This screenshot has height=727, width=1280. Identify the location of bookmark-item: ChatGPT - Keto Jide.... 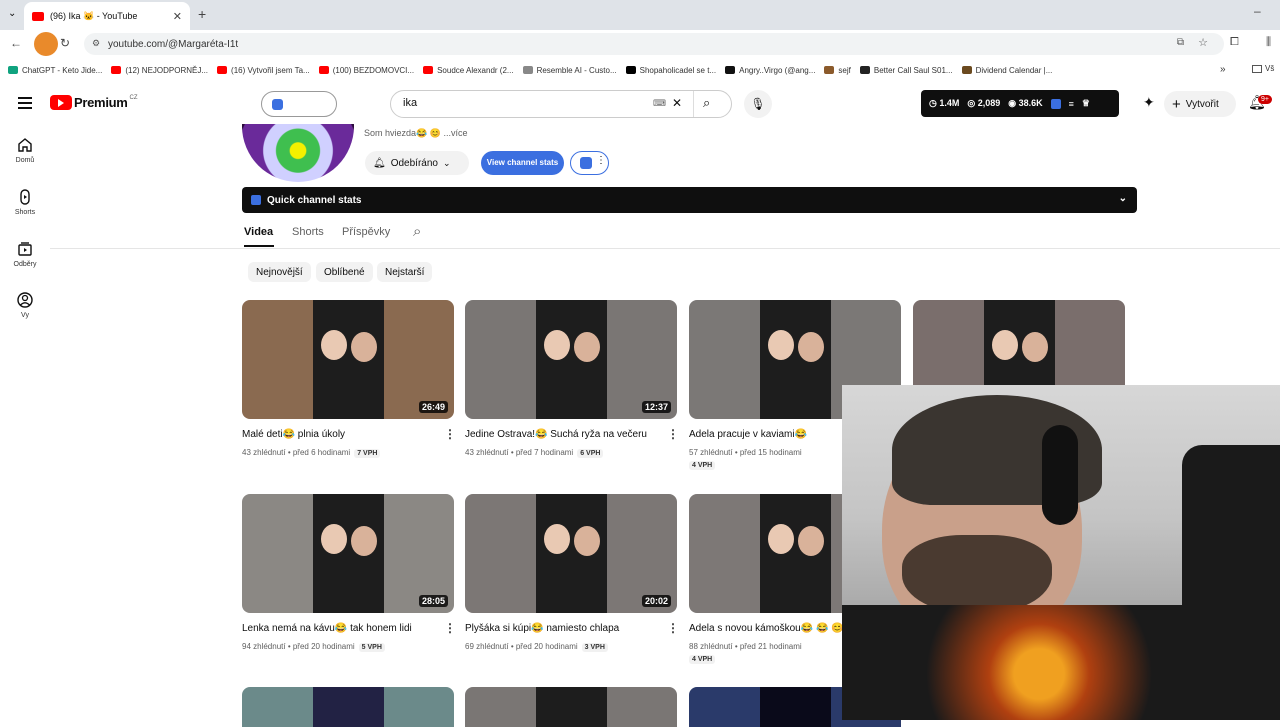
(55, 70).